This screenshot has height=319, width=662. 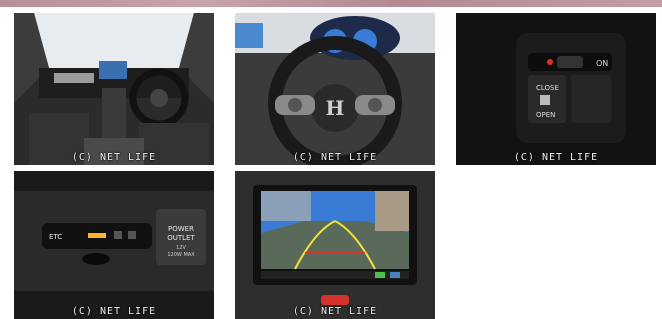 I want to click on navigation-screen-image, so click(x=335, y=245).